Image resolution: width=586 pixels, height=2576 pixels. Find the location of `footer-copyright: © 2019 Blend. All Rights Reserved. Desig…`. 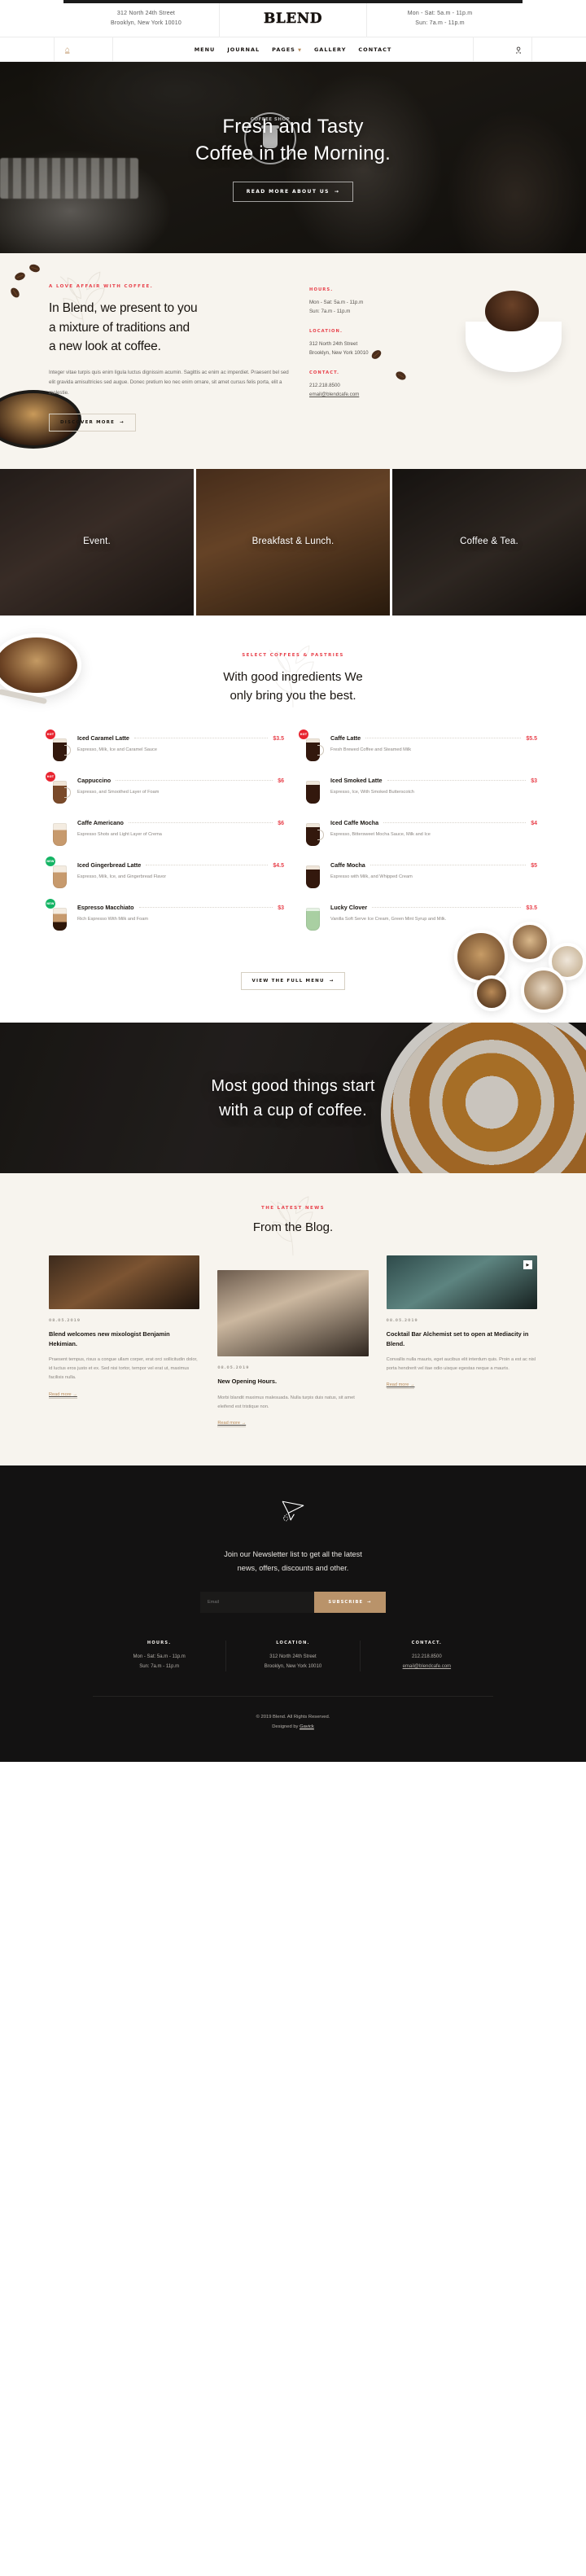

footer-copyright: © 2019 Blend. All Rights Reserved. Desig… is located at coordinates (293, 1723).